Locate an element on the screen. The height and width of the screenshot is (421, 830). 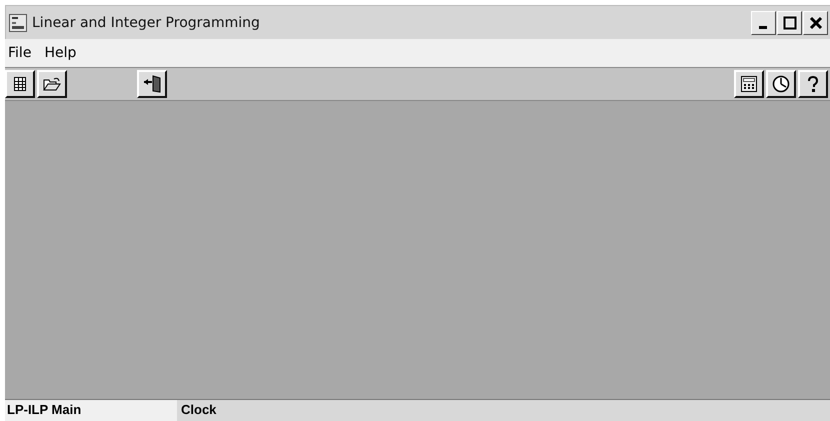
maximize-icon is located at coordinates (789, 22).